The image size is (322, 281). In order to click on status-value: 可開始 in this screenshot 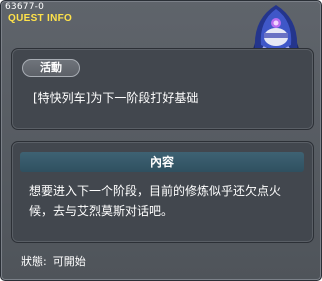, I will do `click(69, 261)`.